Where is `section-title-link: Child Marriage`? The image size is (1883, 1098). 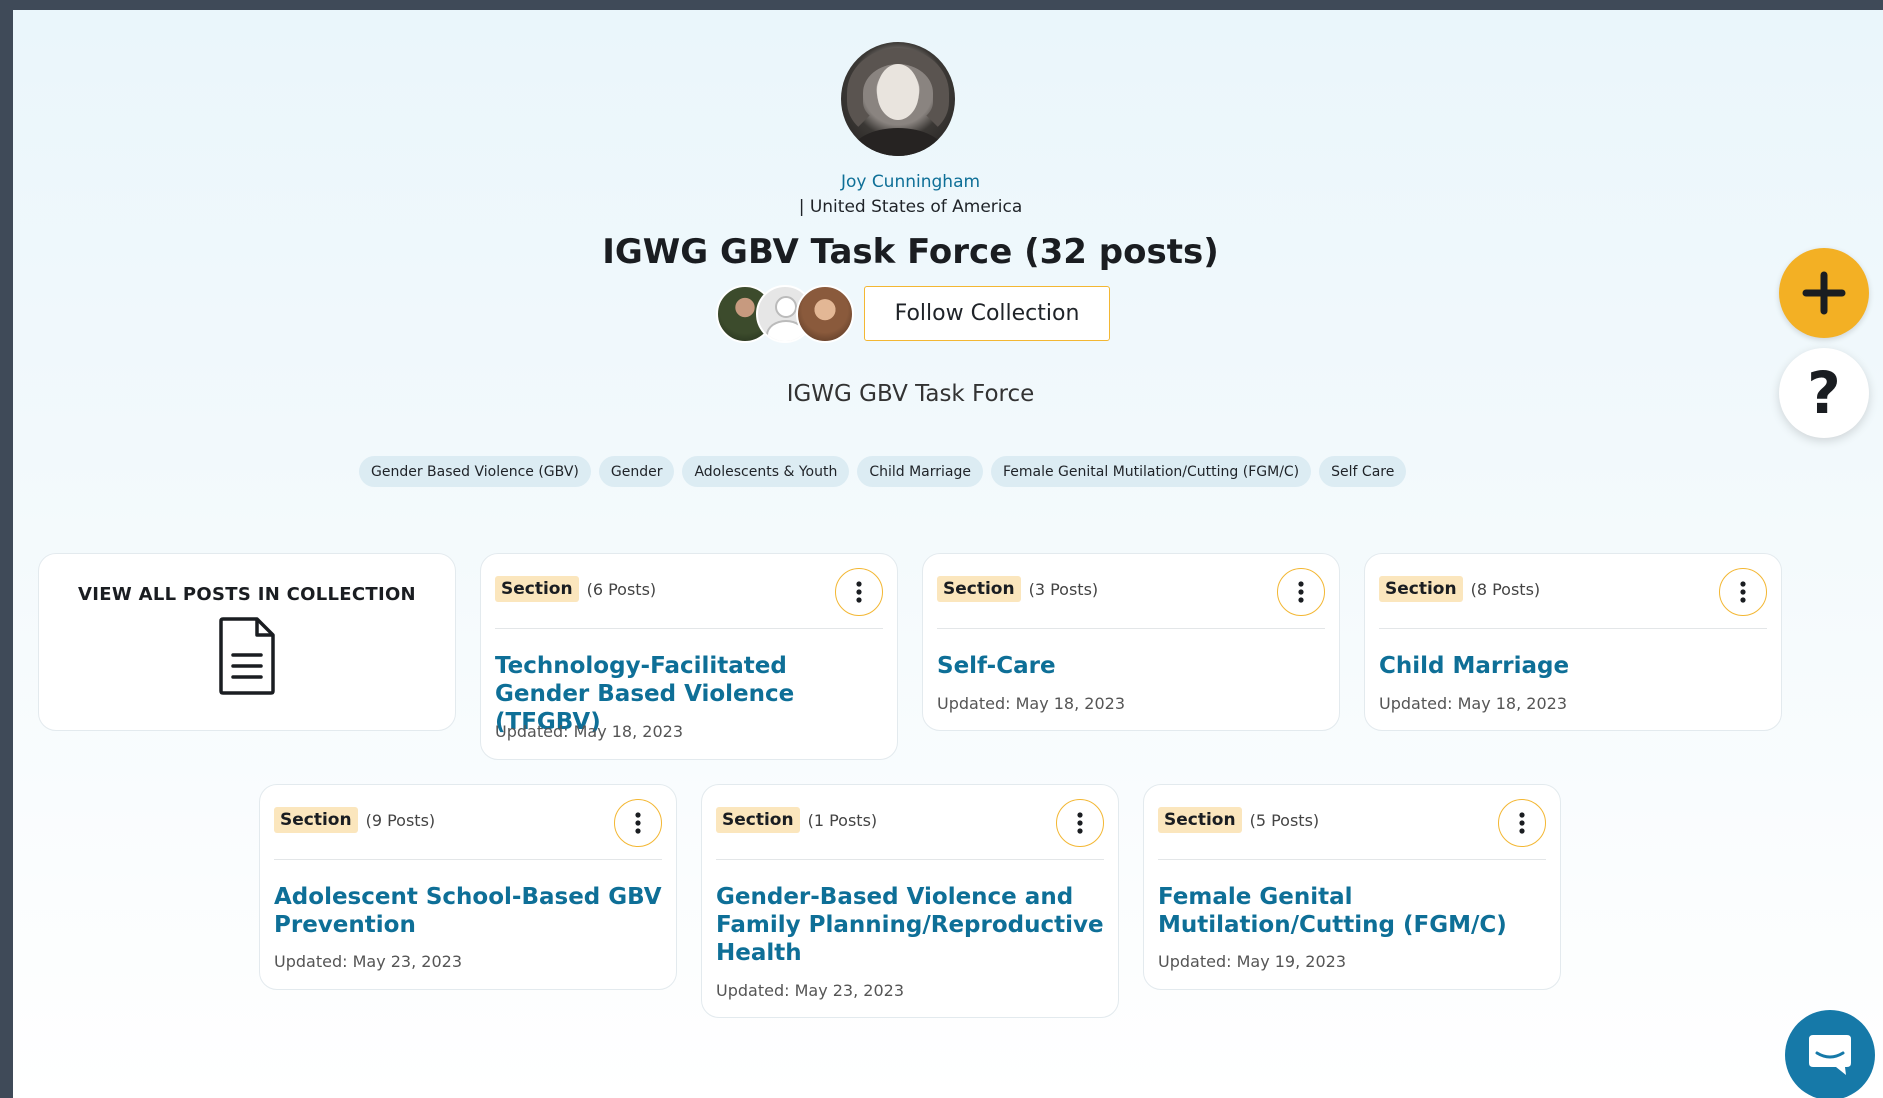
section-title-link: Child Marriage is located at coordinates (1573, 666).